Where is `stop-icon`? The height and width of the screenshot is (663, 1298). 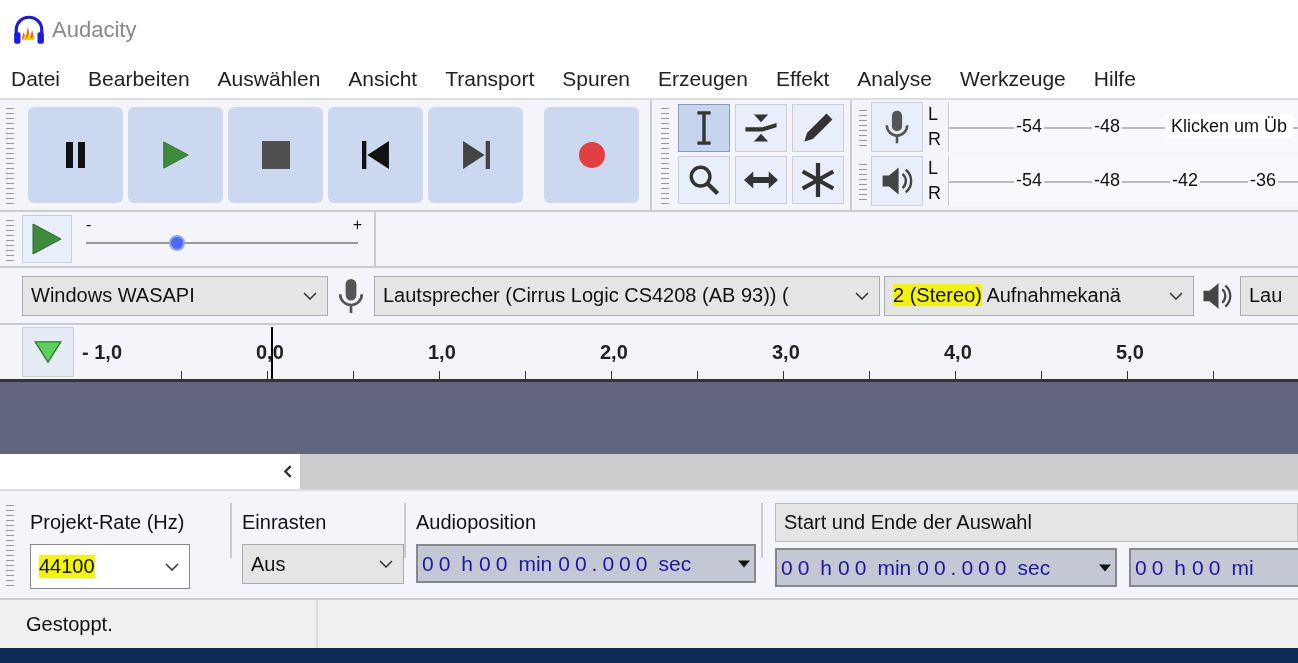
stop-icon is located at coordinates (275, 155).